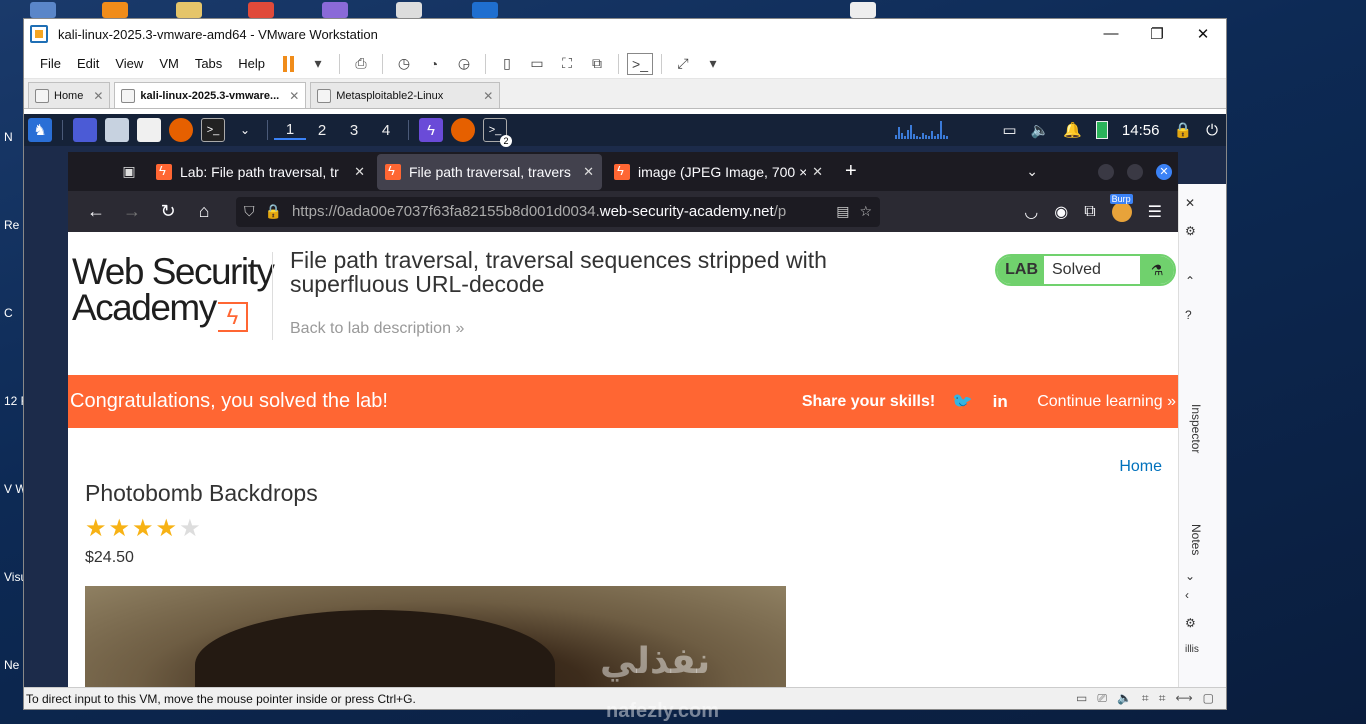 The height and width of the screenshot is (724, 1366). Describe the element at coordinates (489, 171) in the screenshot. I see `firefox-tab-active: File path traversal, travers ✕` at that location.